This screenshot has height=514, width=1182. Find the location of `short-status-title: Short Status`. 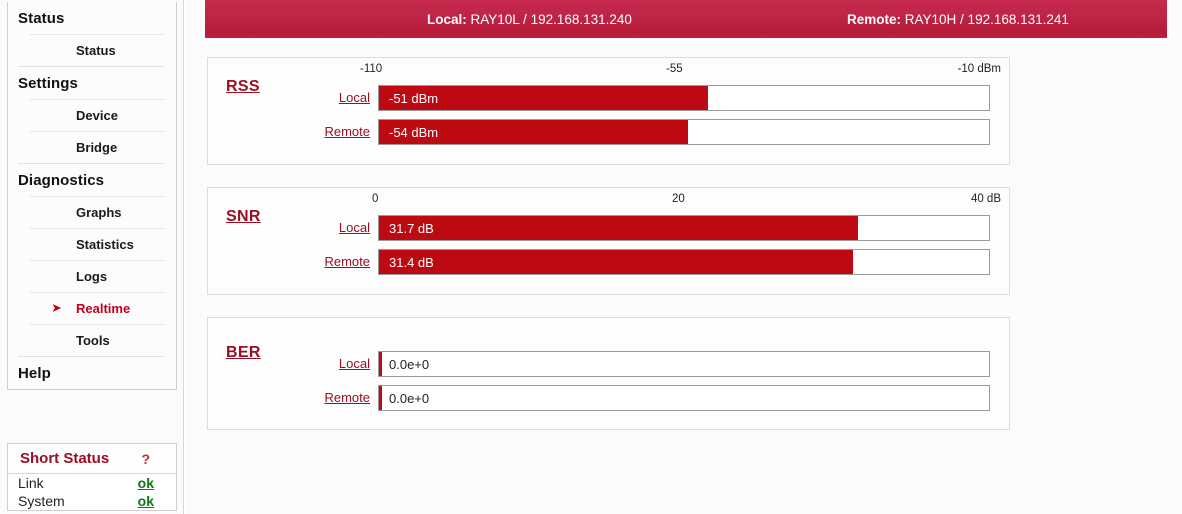

short-status-title: Short Status is located at coordinates (65, 458).